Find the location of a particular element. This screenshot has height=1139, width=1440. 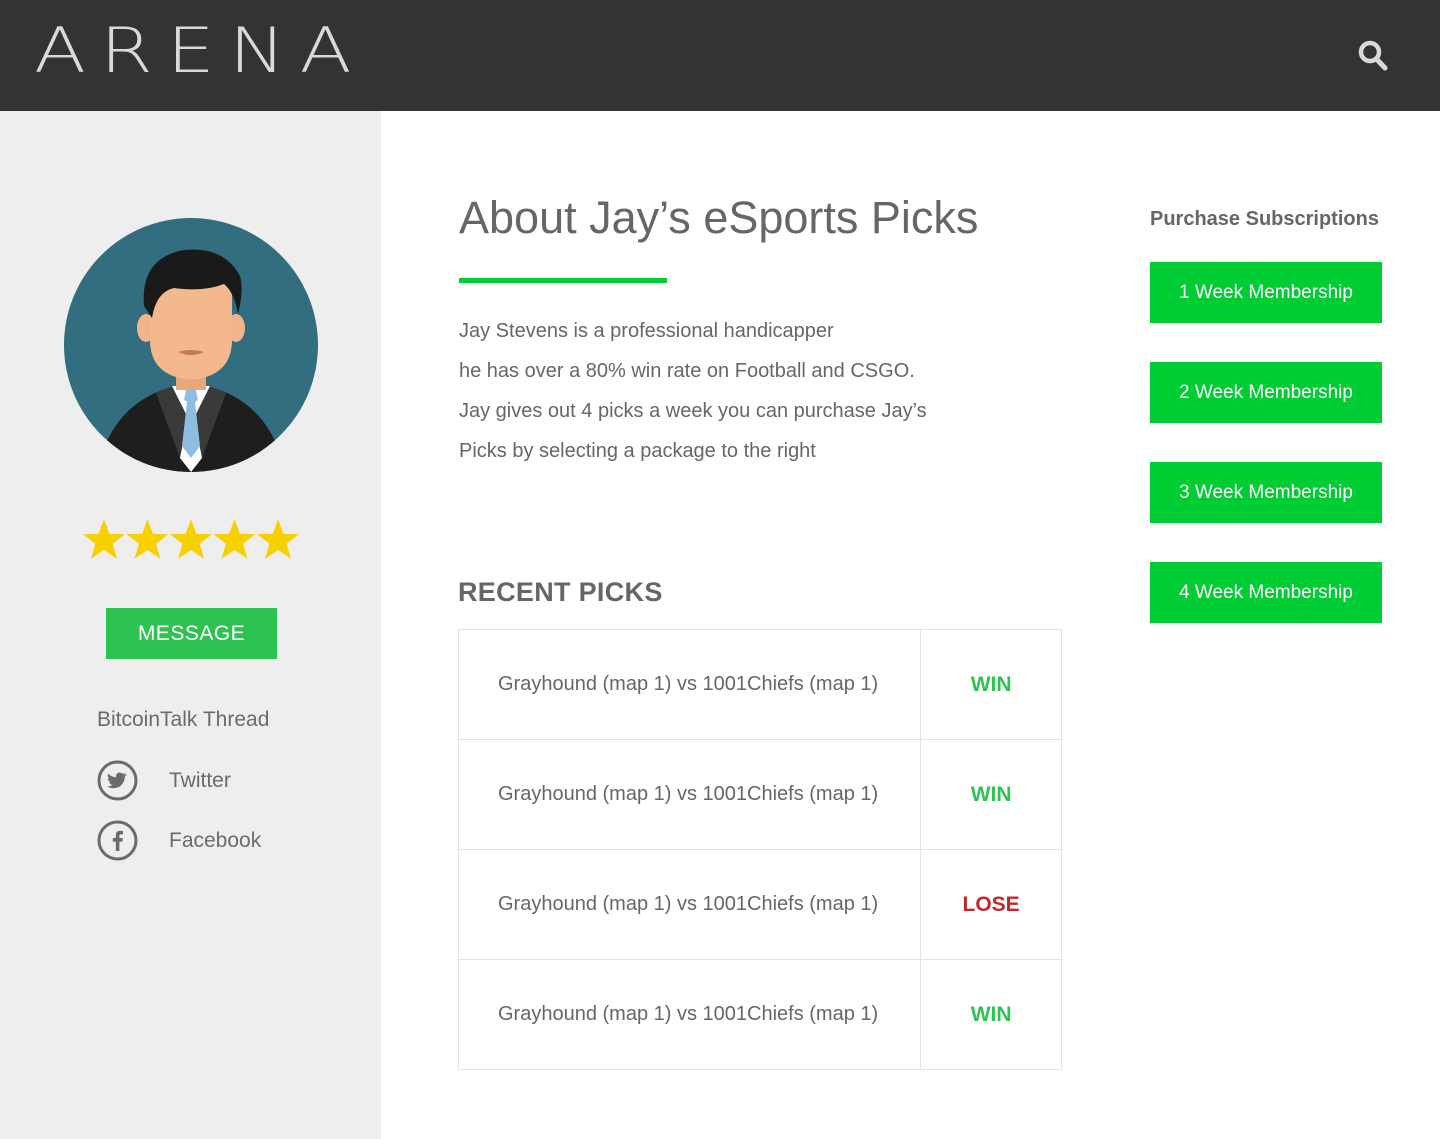

subscription-1-week-button: 1 Week Membership is located at coordinates (1266, 292).